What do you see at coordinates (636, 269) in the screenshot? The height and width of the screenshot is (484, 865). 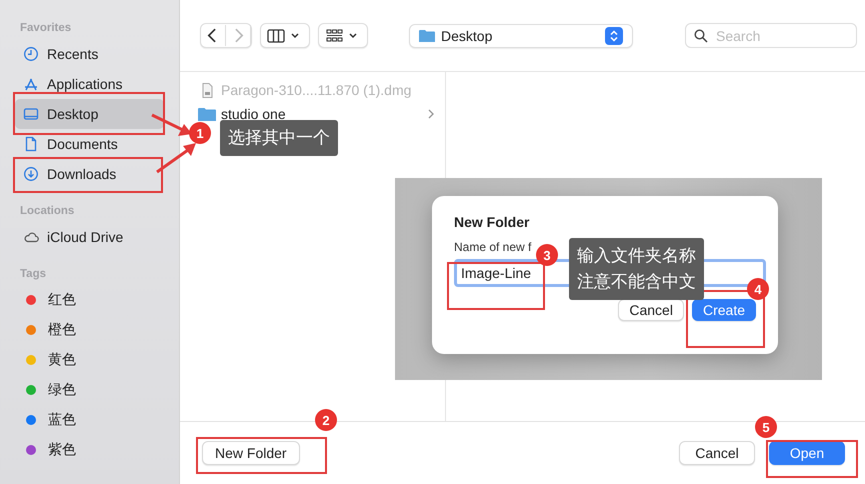 I see `annotation-tooltip: 输入文件夹名称 注意不能含中文` at bounding box center [636, 269].